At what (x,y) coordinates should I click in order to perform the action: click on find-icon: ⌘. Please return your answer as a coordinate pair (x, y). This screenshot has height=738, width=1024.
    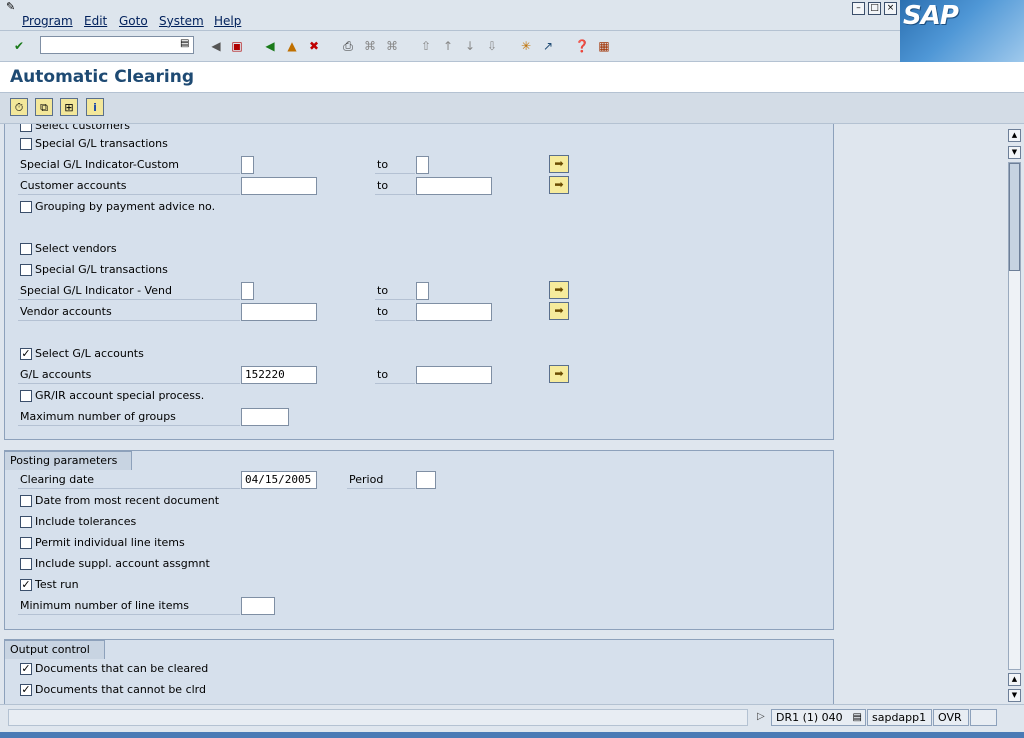
    Looking at the image, I should click on (370, 46).